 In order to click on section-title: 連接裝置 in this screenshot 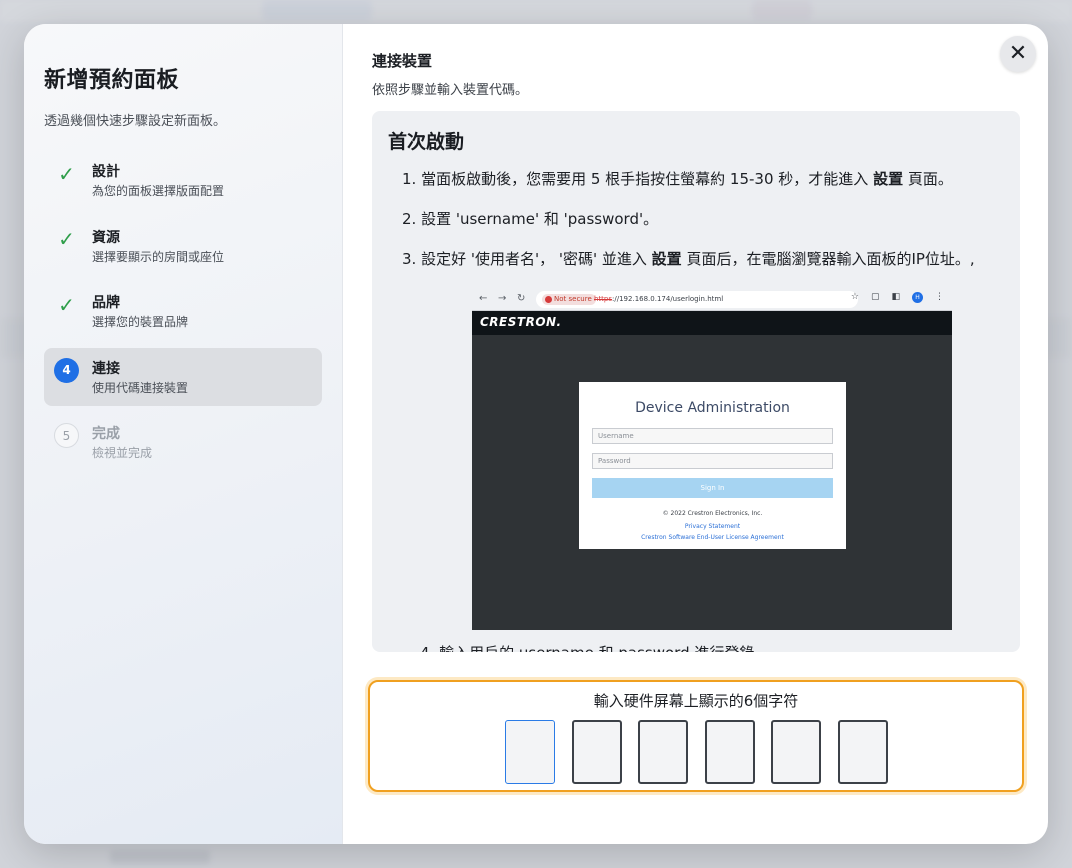, I will do `click(402, 61)`.